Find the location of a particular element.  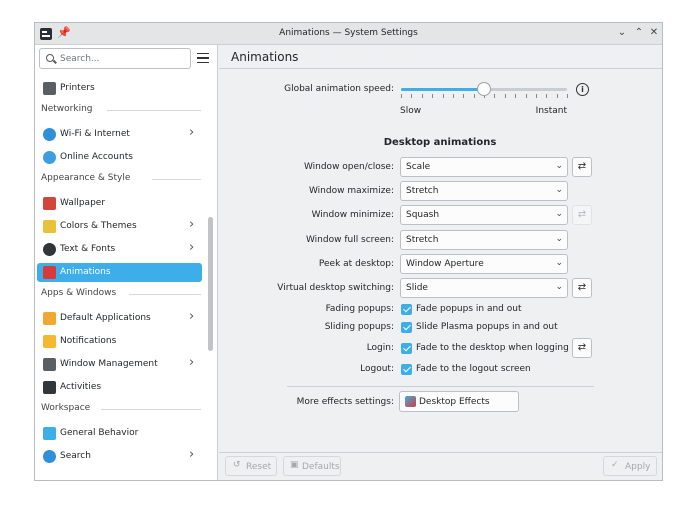

bell-icon is located at coordinates (49, 341).